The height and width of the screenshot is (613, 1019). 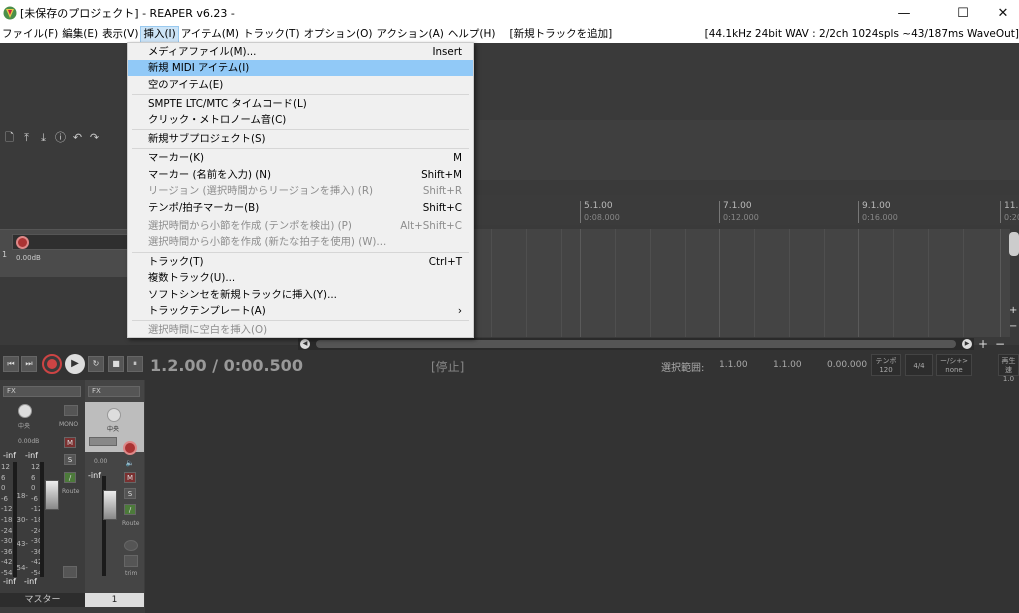 What do you see at coordinates (410, 34) in the screenshot?
I see `menu-actions: アクション(A)` at bounding box center [410, 34].